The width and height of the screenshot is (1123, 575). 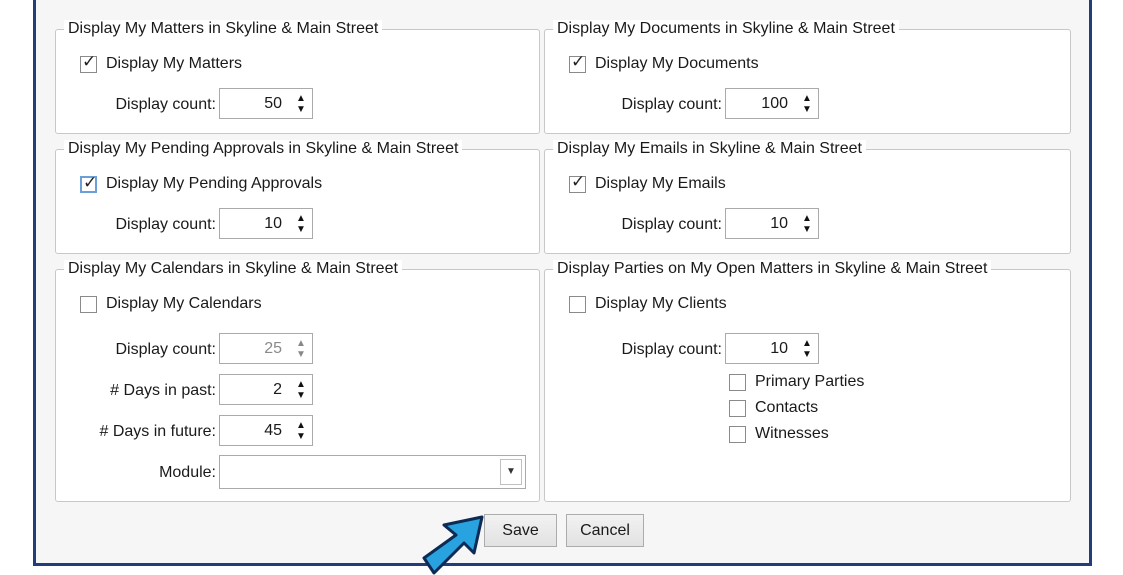 I want to click on days-in-future-value: 45, so click(x=255, y=430).